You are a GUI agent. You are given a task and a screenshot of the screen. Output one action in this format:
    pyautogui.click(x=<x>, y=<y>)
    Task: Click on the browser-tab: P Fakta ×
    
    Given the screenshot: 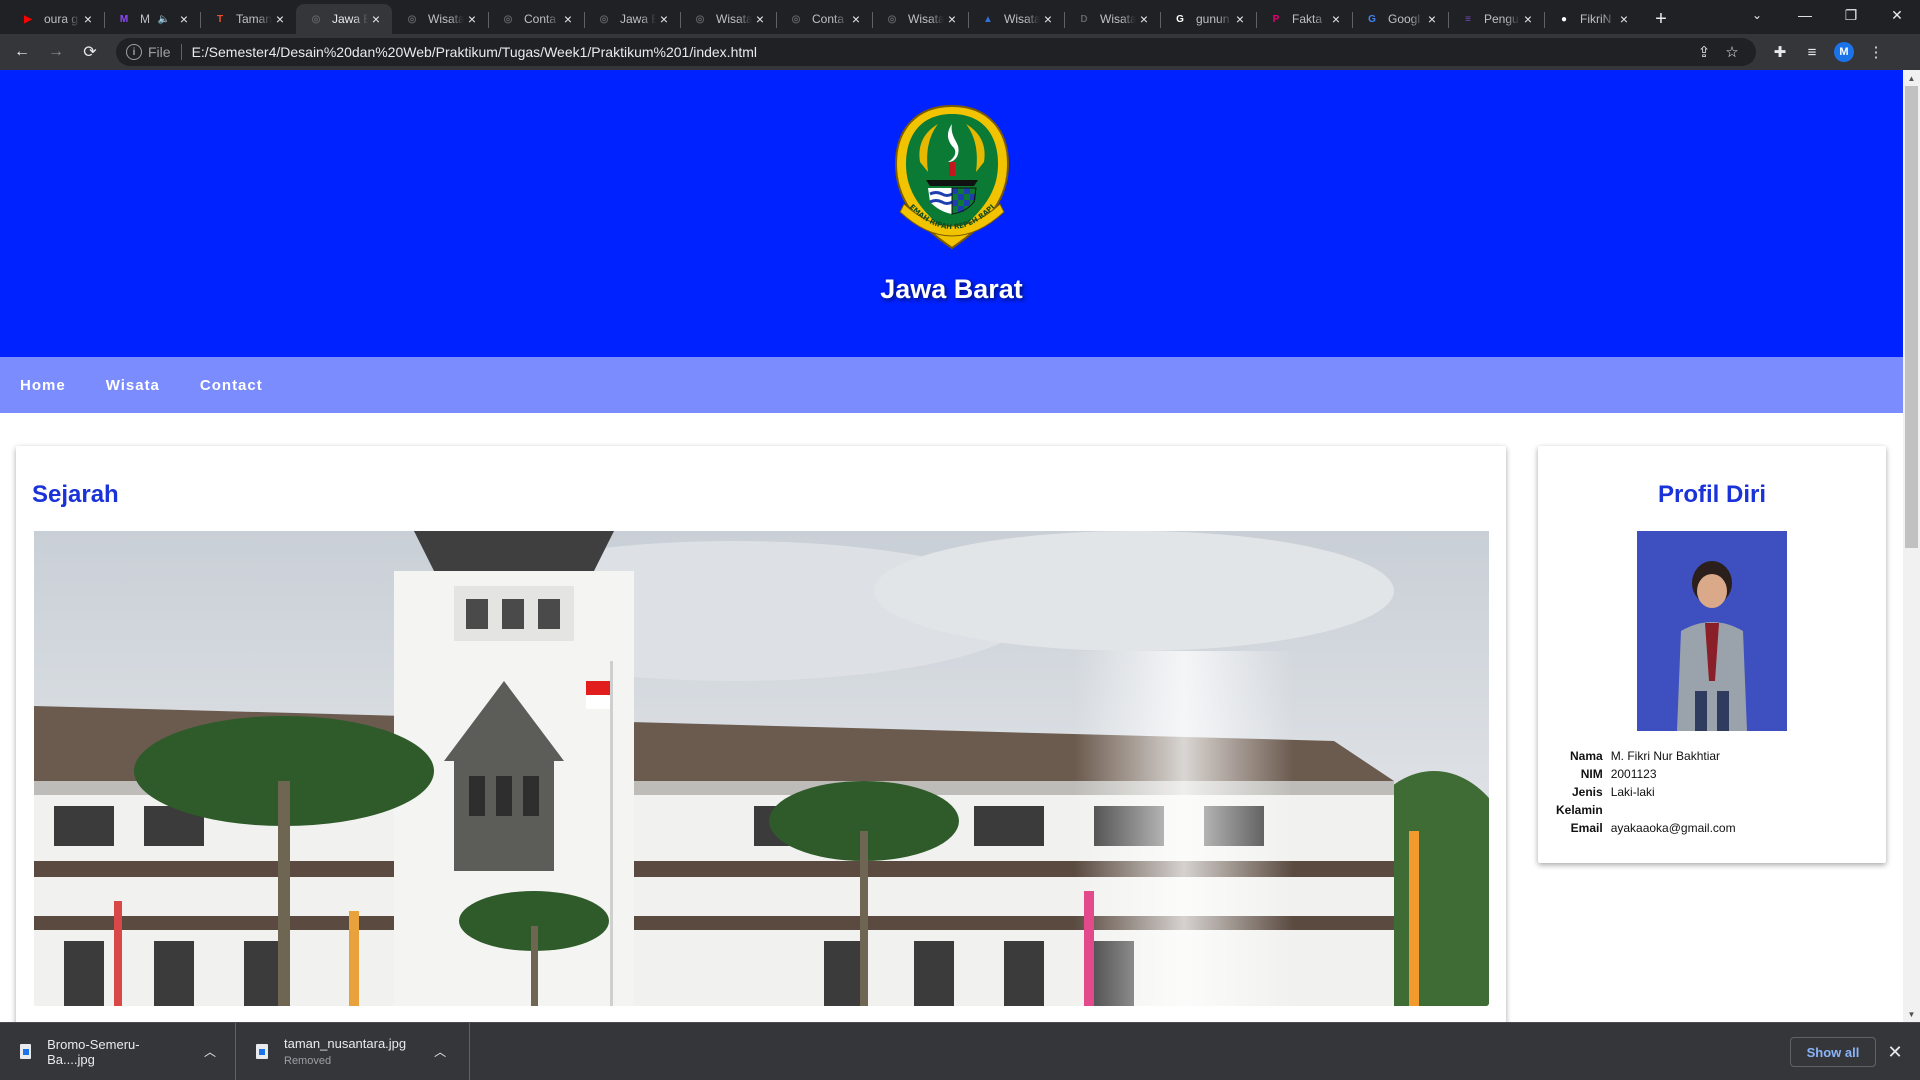 What is the action you would take?
    pyautogui.click(x=1304, y=19)
    